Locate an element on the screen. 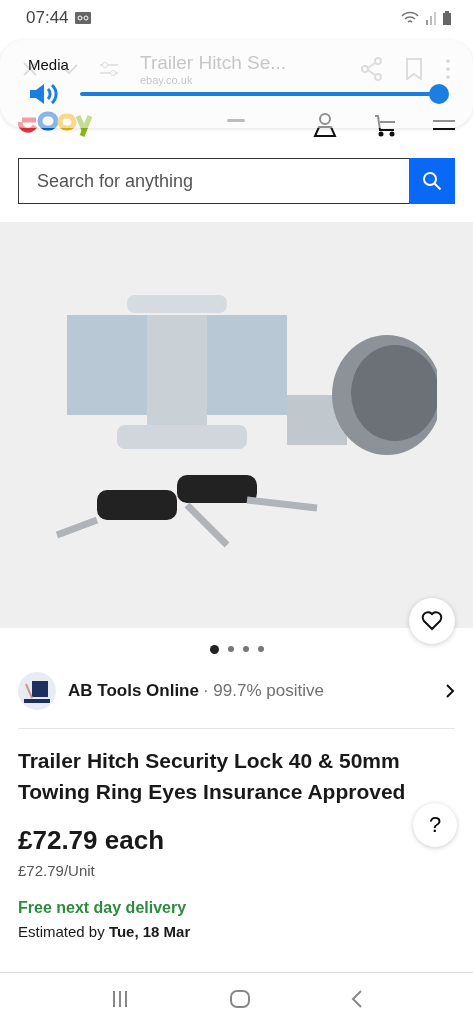  seller-avatar is located at coordinates (37, 691).